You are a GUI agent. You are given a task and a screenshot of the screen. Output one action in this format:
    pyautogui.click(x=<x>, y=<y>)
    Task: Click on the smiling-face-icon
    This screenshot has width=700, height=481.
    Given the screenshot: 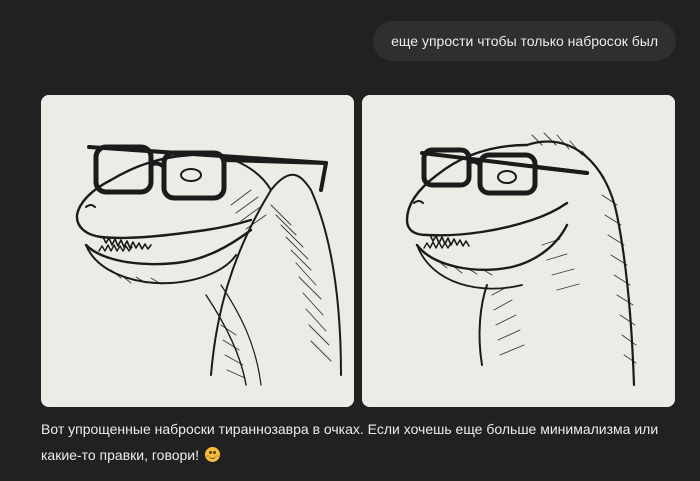 What is the action you would take?
    pyautogui.click(x=213, y=454)
    